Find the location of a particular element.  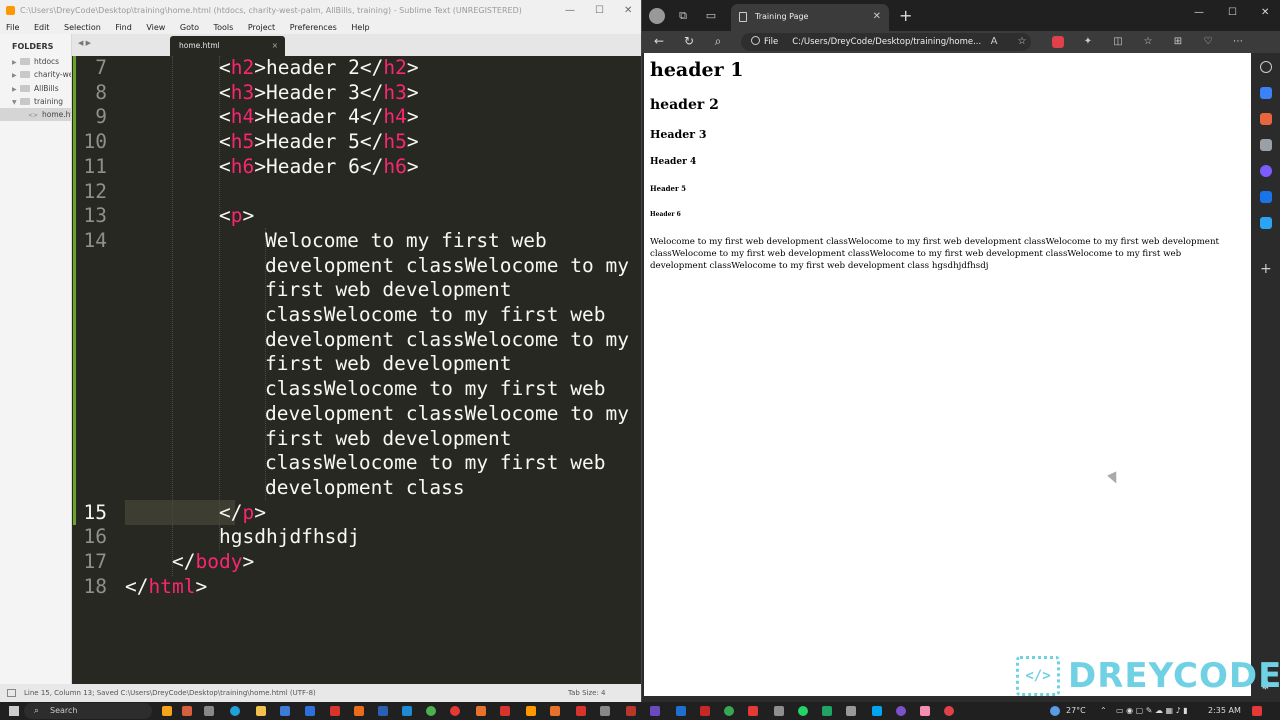

collapse-arrow-icon: ▼ is located at coordinates (14, 102).